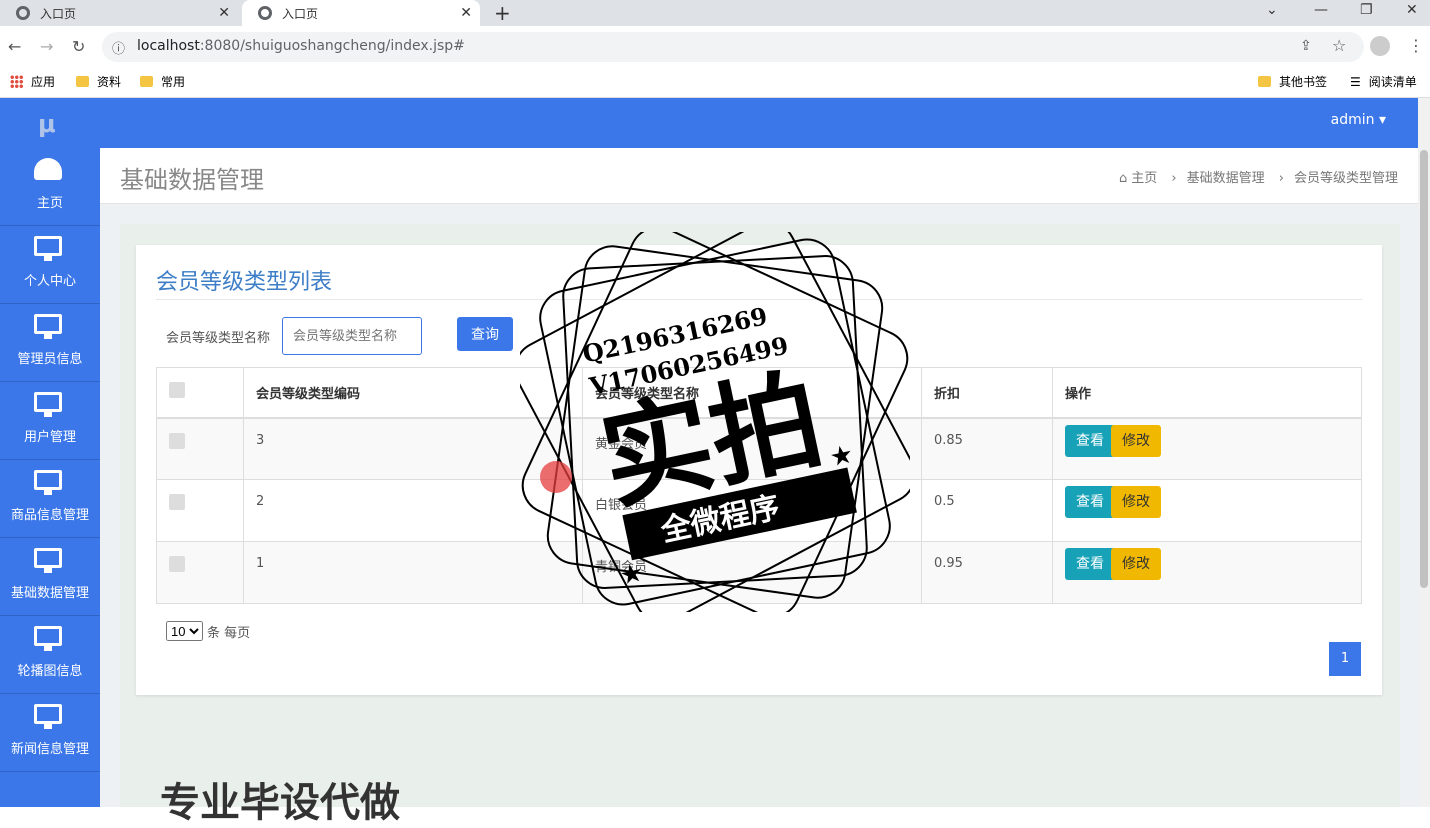  I want to click on bookmarks-bar, so click(715, 83).